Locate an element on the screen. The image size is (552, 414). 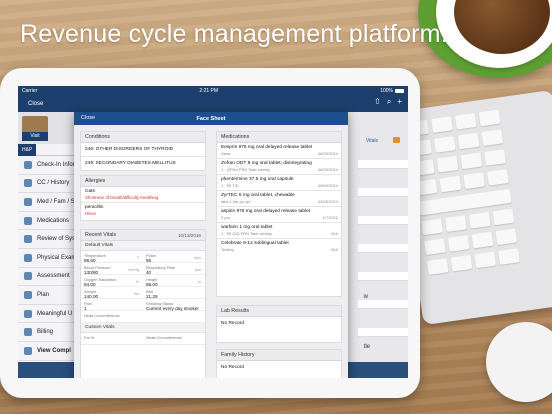
medication-name: ZyrTEC 5 mg oral tablet, chewable is located at coordinates (258, 195).